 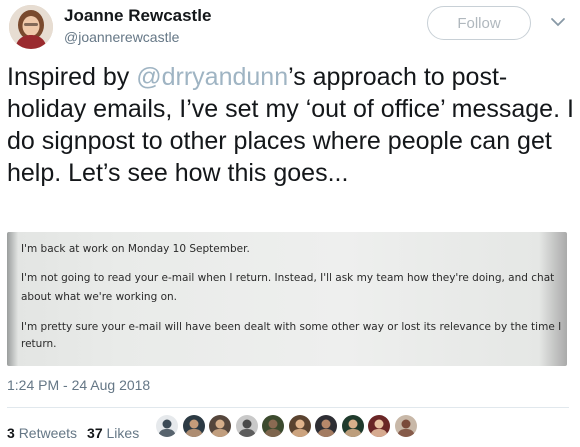 I want to click on liker-avatar-10-icon, so click(x=405, y=426).